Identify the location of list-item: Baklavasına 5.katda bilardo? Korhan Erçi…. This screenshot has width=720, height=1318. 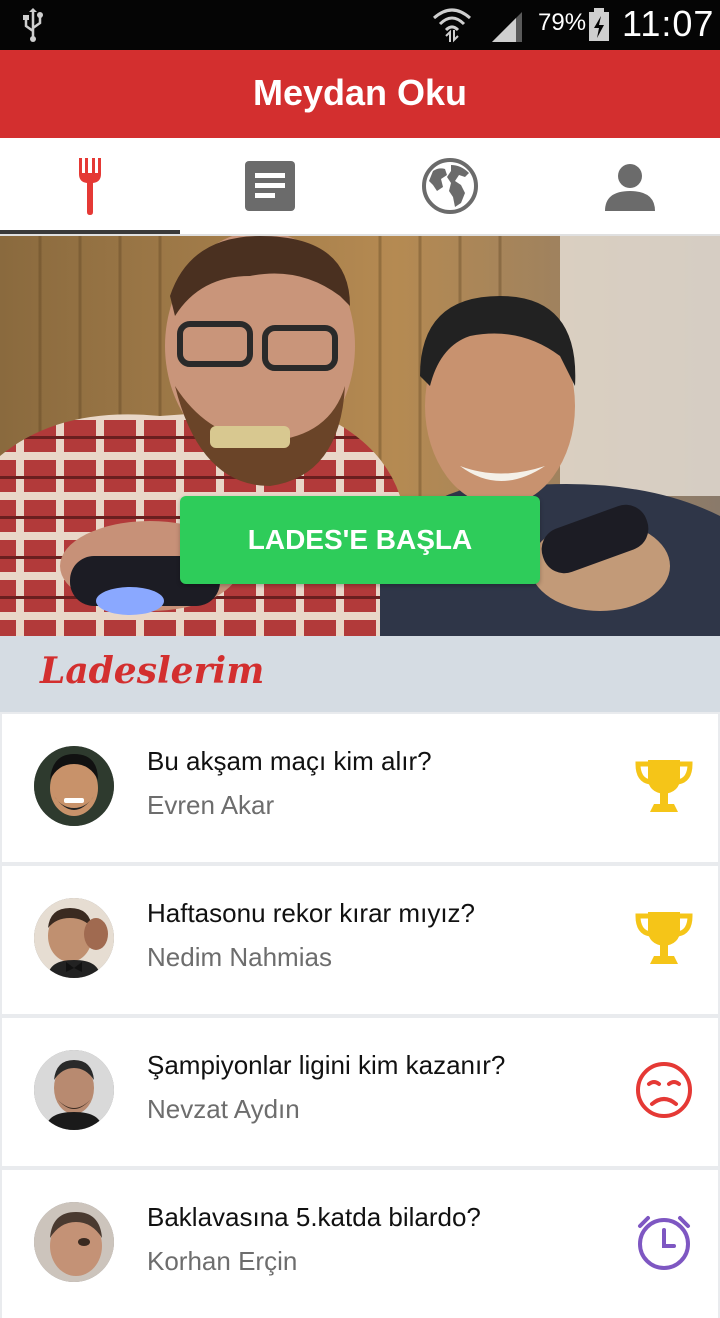
(360, 1244).